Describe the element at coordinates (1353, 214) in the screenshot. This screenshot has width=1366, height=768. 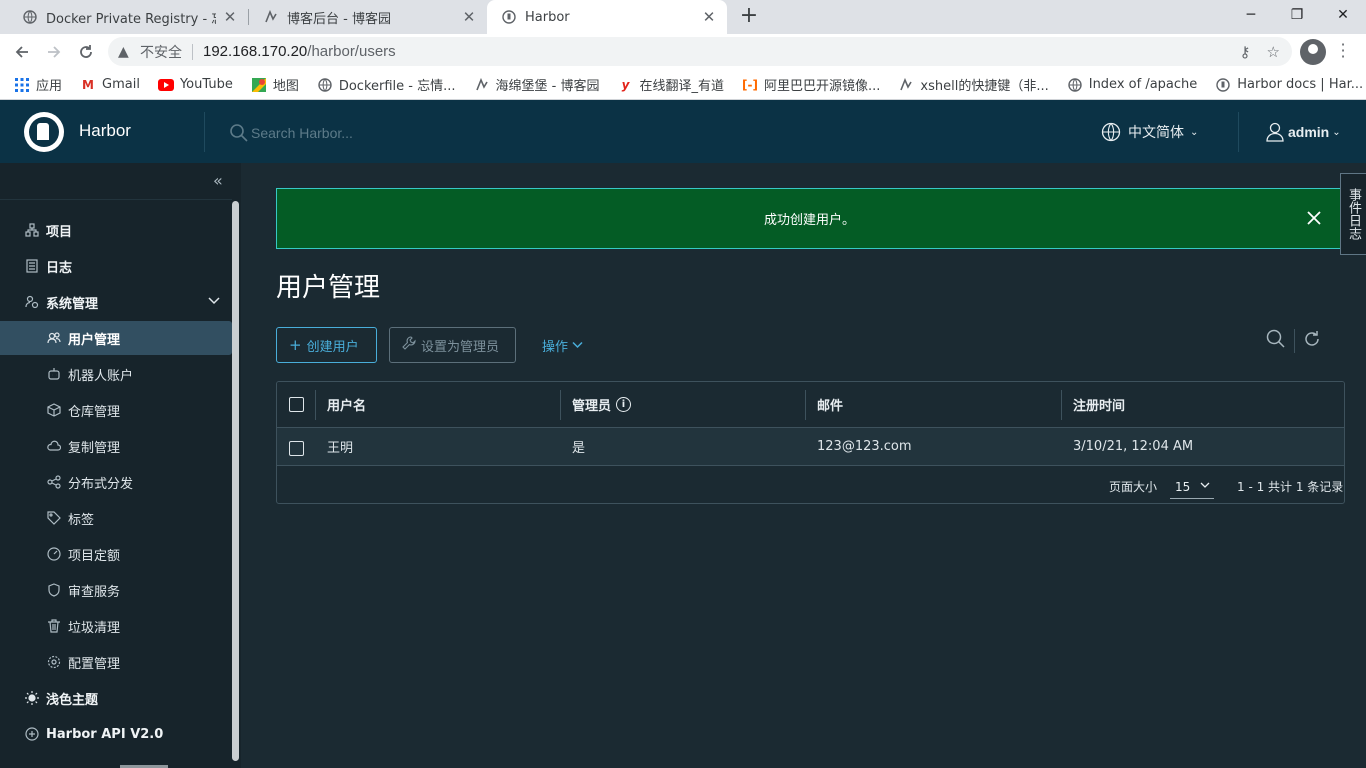
I see `event-log-tab: 事件日志` at that location.